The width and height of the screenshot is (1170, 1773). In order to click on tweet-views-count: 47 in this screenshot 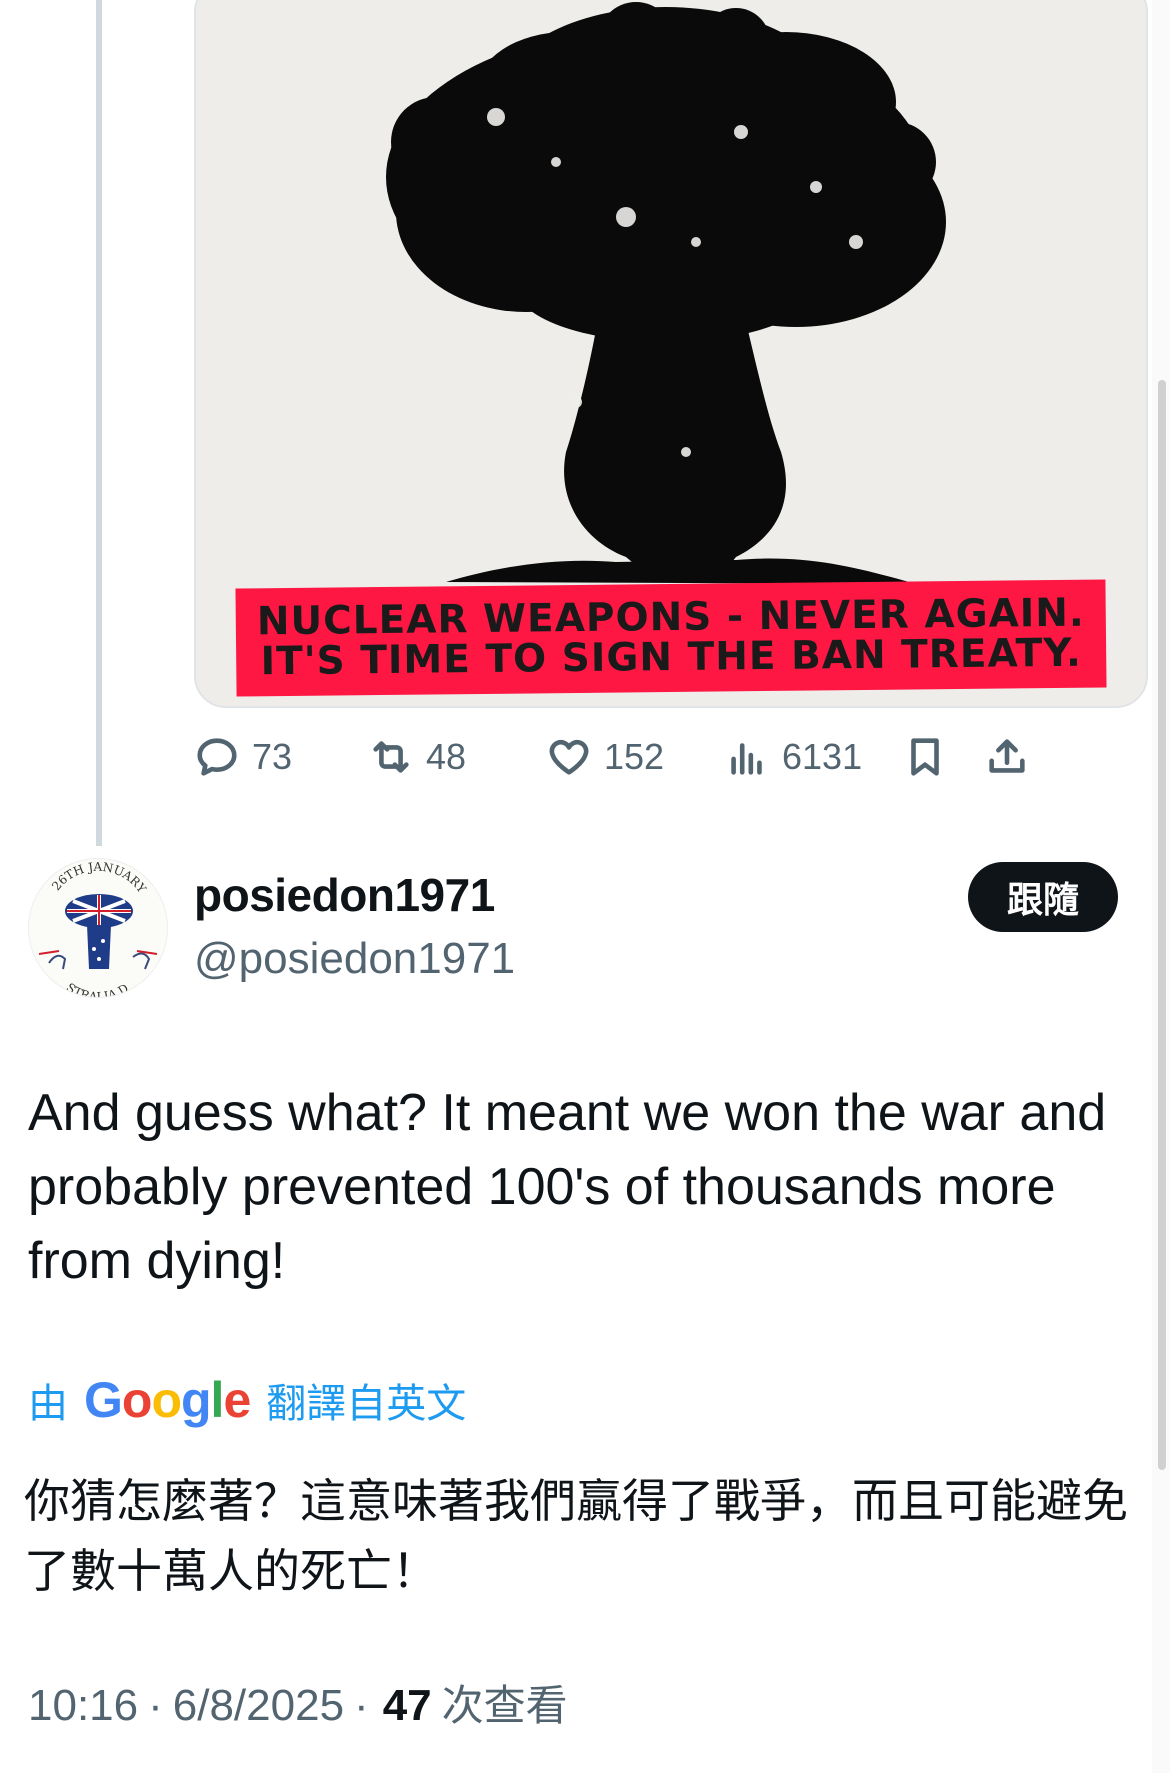, I will do `click(407, 1705)`.